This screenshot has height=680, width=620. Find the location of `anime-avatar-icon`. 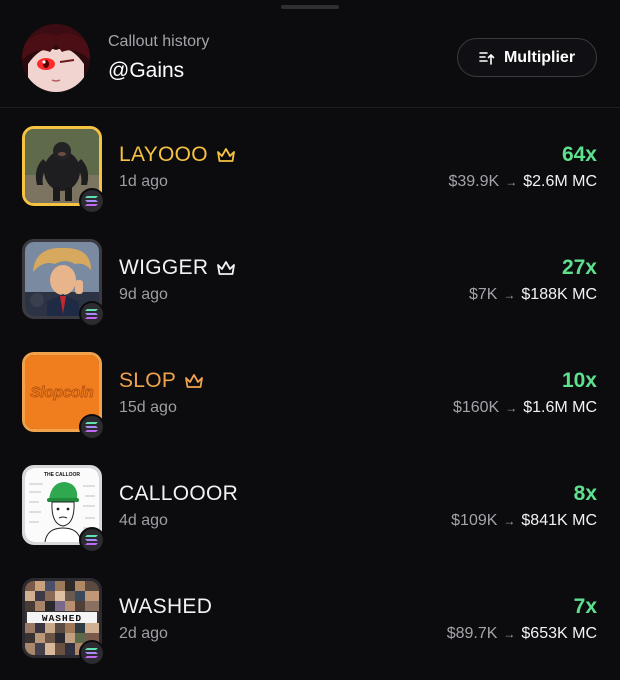

anime-avatar-icon is located at coordinates (56, 58).